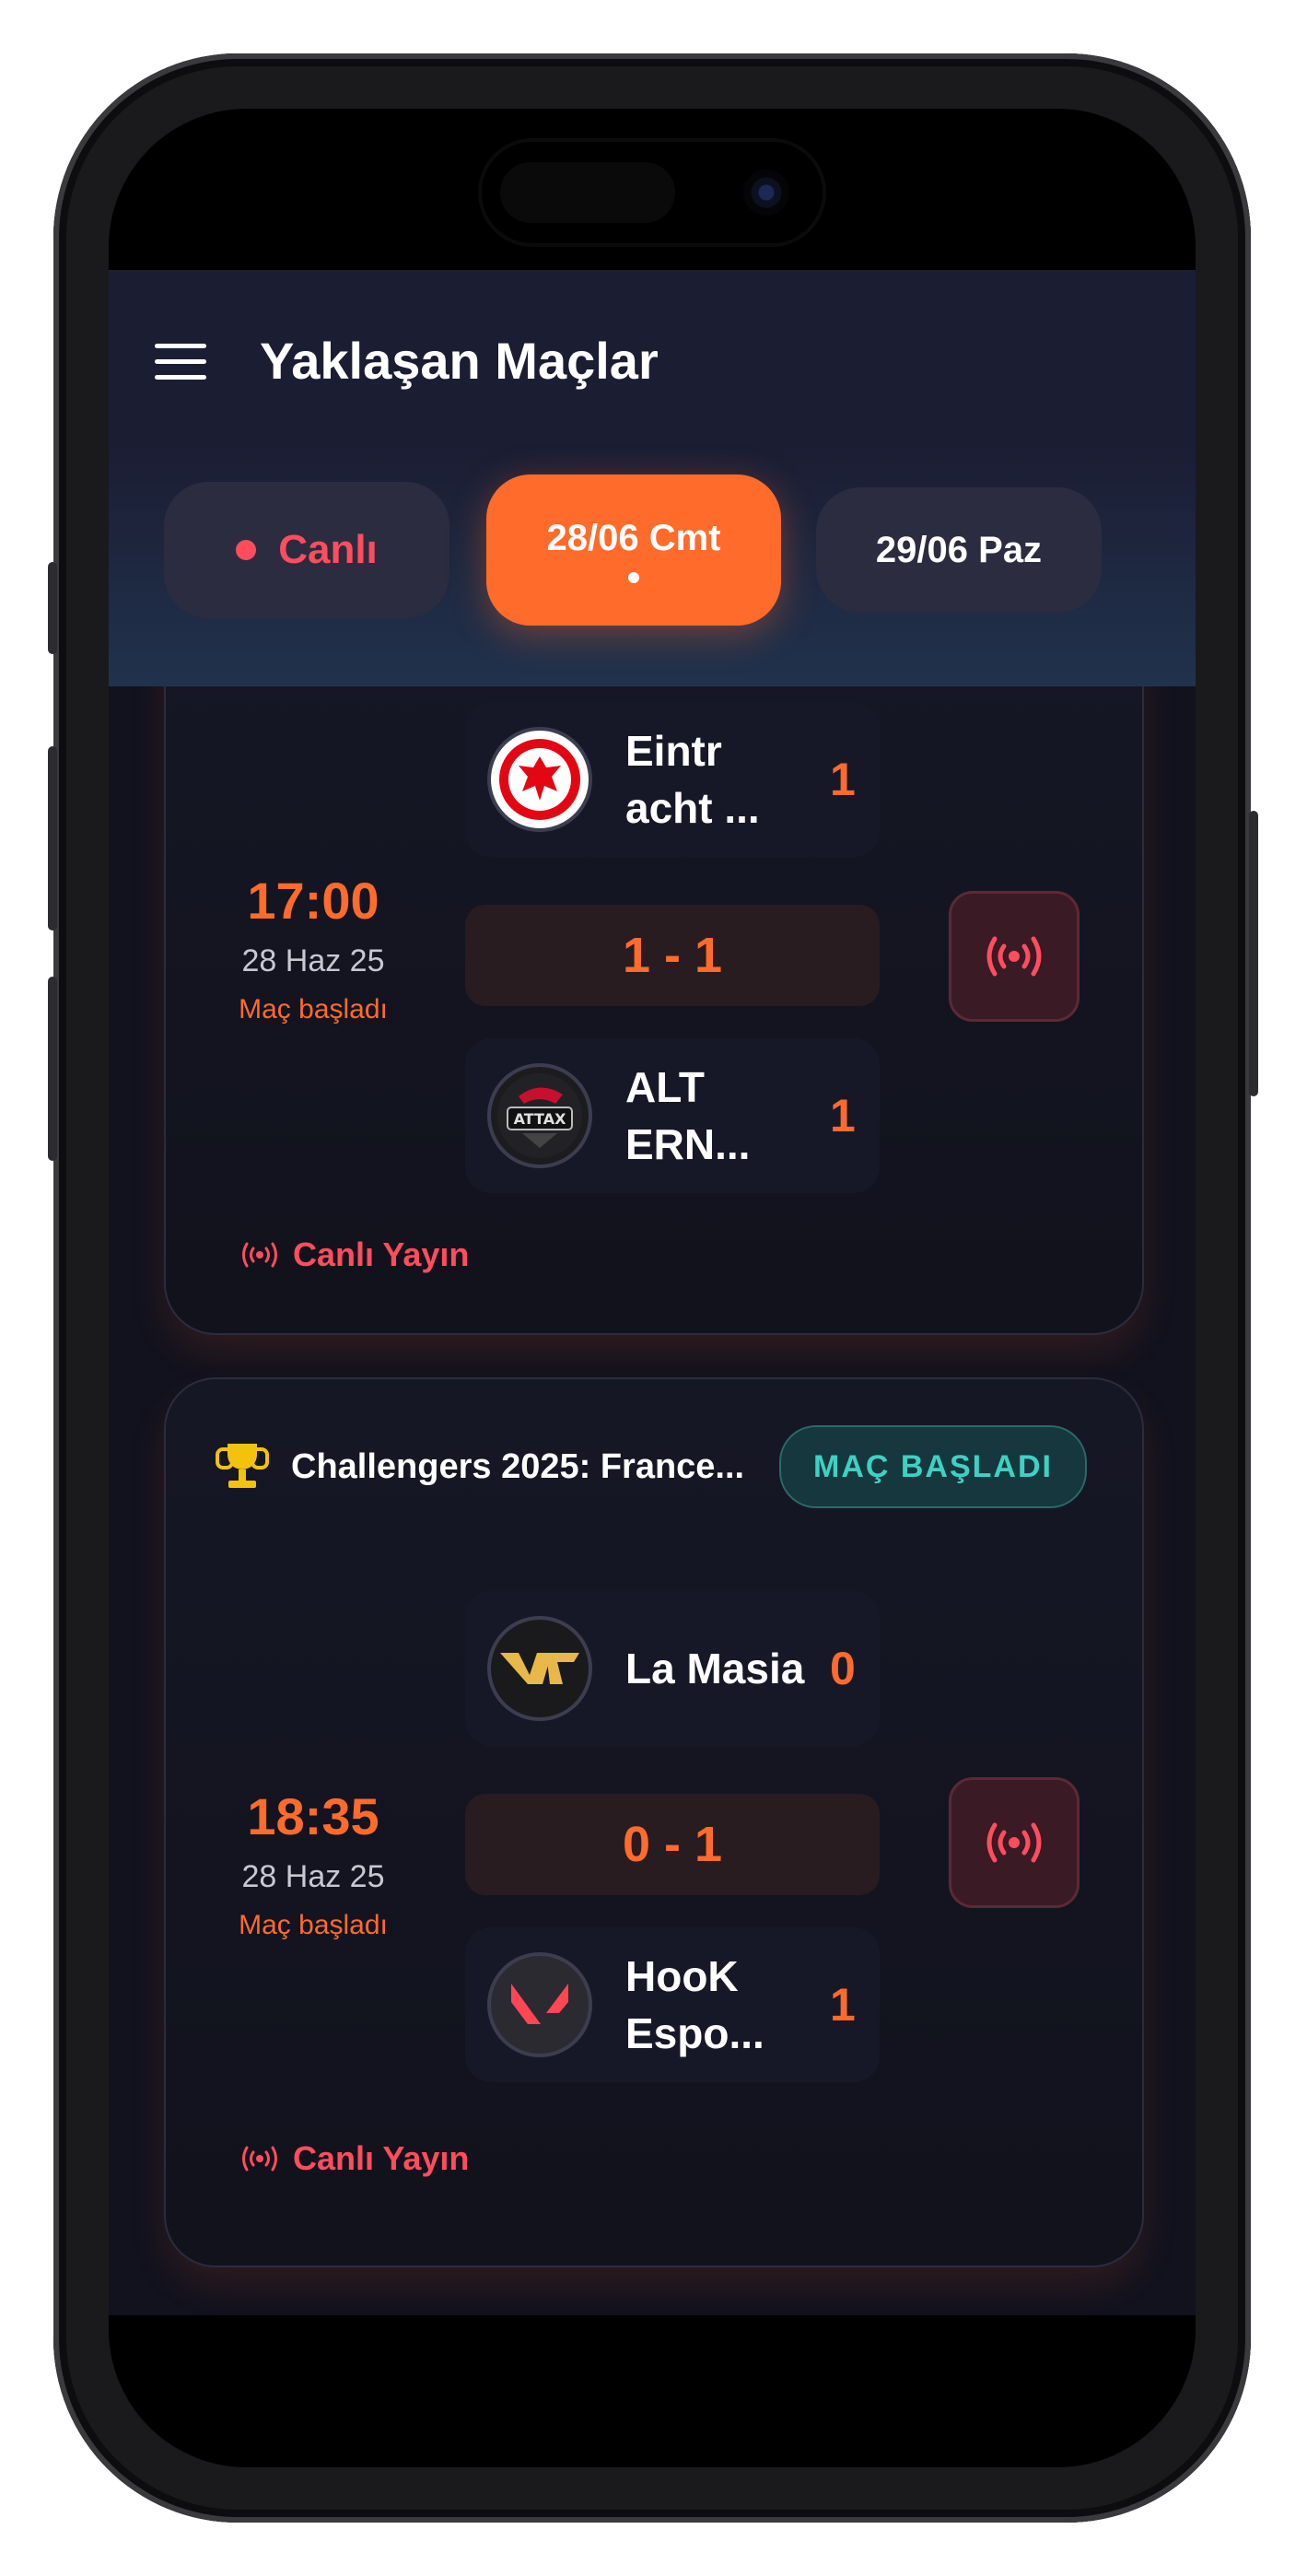  I want to click on status-badge: MAÇ BAŞLADI, so click(933, 1466).